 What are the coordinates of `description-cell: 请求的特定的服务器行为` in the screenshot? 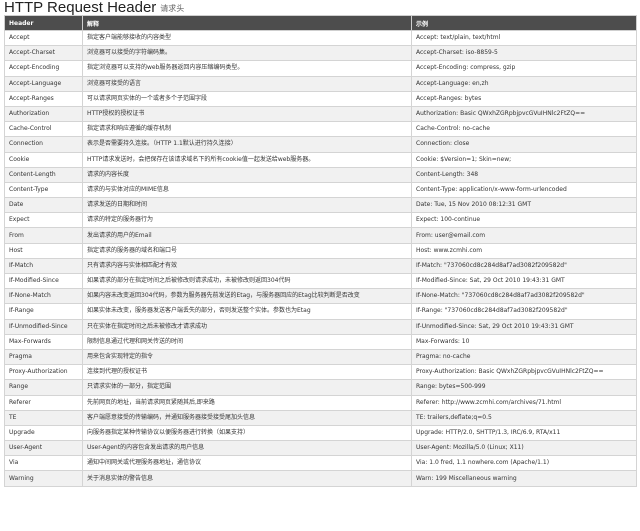 It's located at (247, 220).